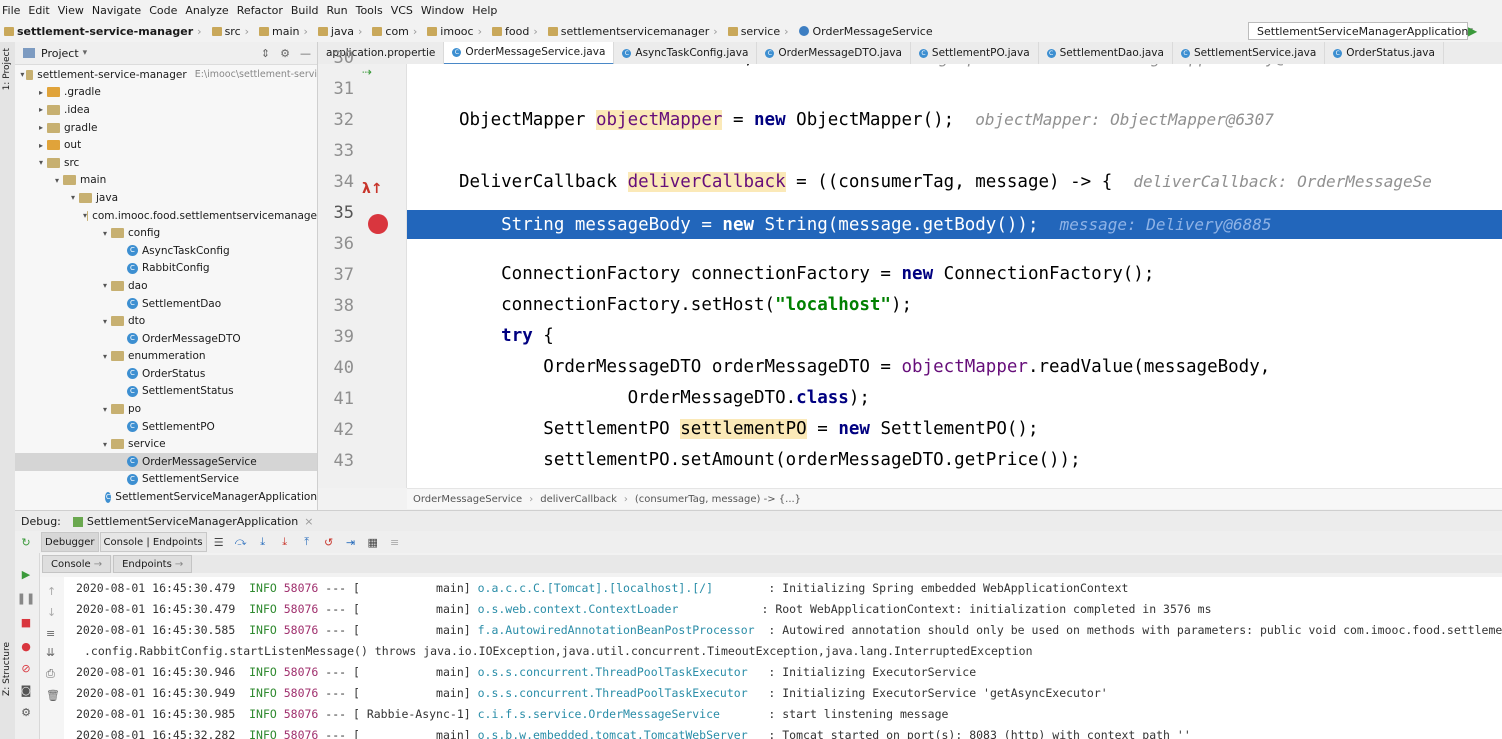 Image resolution: width=1502 pixels, height=739 pixels. What do you see at coordinates (26, 646) in the screenshot?
I see `view-breakpoints-icon: ●` at bounding box center [26, 646].